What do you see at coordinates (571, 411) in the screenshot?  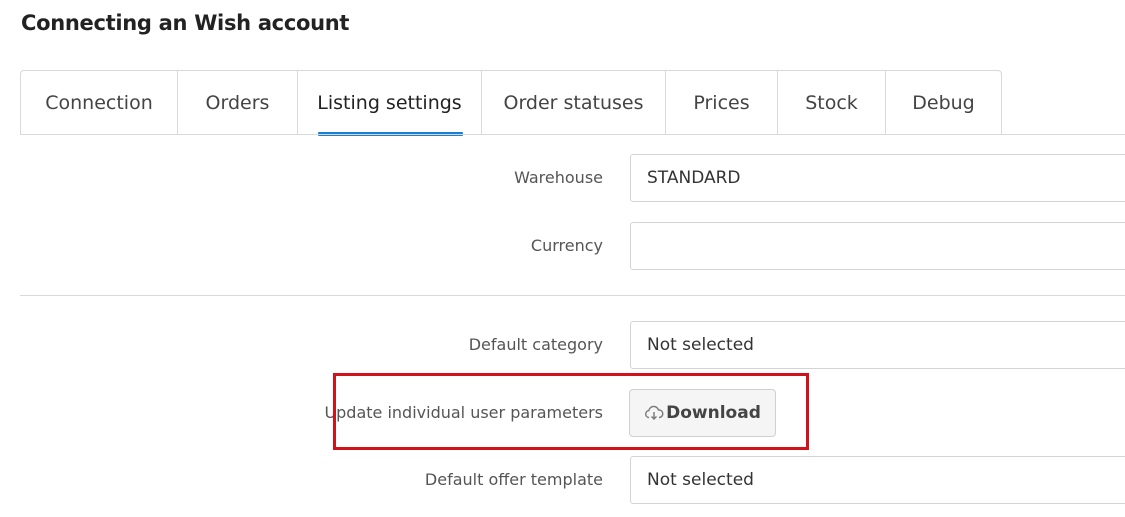 I see `highlight-box` at bounding box center [571, 411].